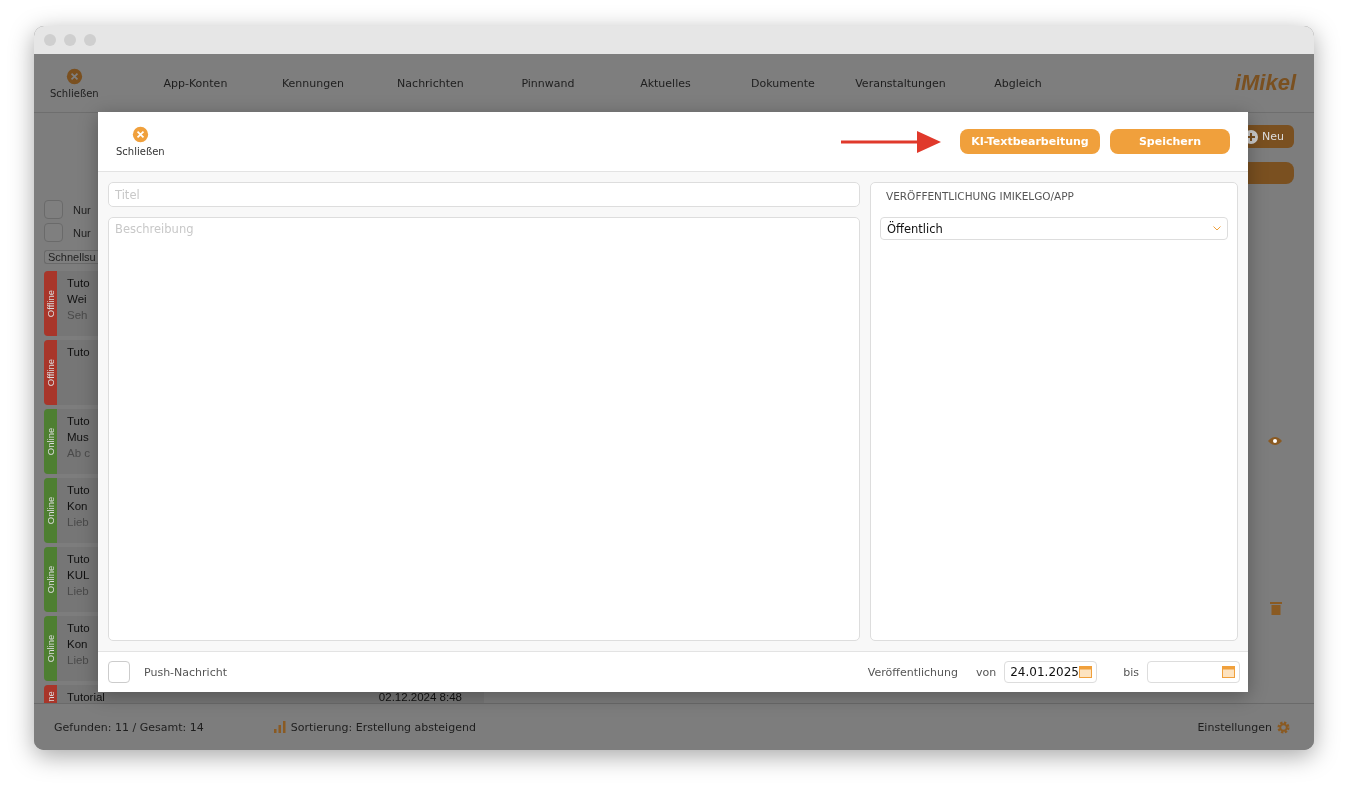 This screenshot has height=792, width=1348. I want to click on nav-item: Veranstaltungen, so click(900, 83).